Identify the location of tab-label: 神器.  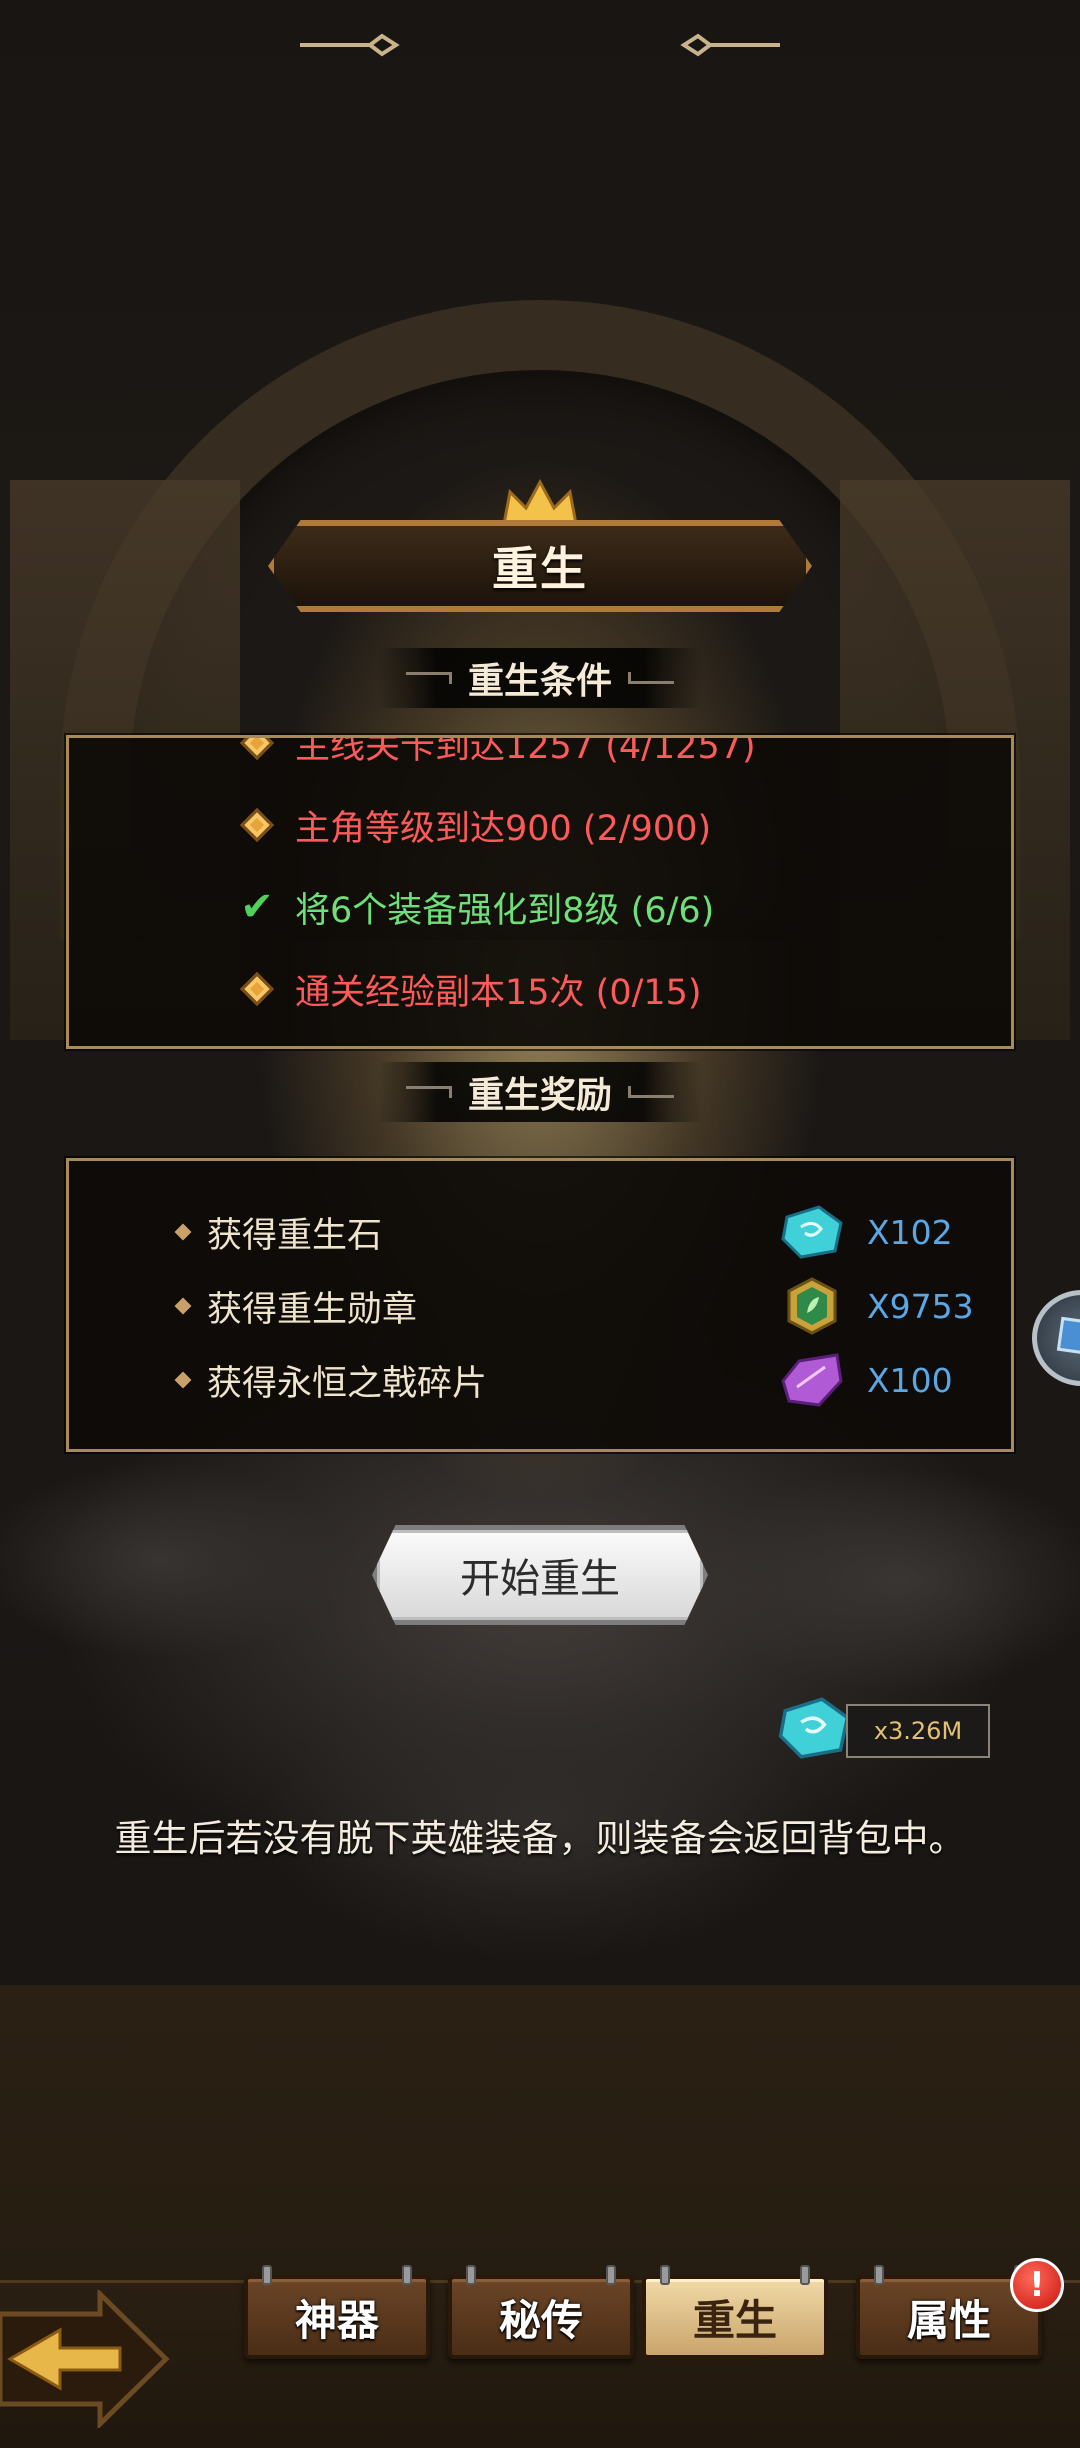
(336, 2320).